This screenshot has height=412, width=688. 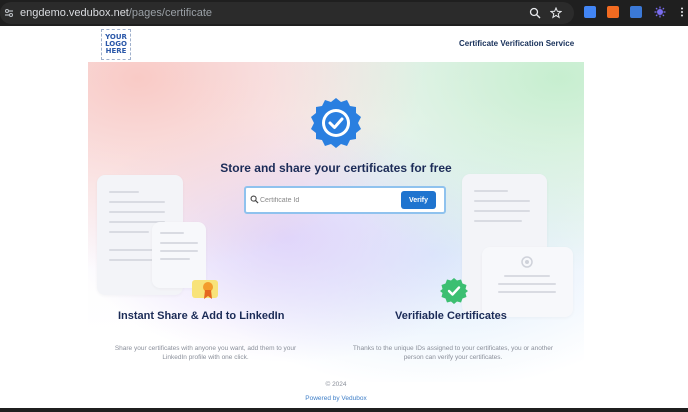 I want to click on verified-check-icon, so click(x=454, y=291).